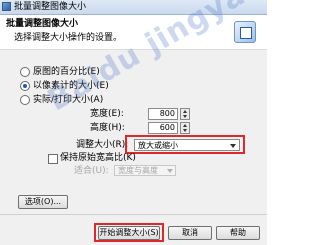 Image resolution: width=320 pixels, height=245 pixels. What do you see at coordinates (107, 128) in the screenshot?
I see `height-label: 高度(H):` at bounding box center [107, 128].